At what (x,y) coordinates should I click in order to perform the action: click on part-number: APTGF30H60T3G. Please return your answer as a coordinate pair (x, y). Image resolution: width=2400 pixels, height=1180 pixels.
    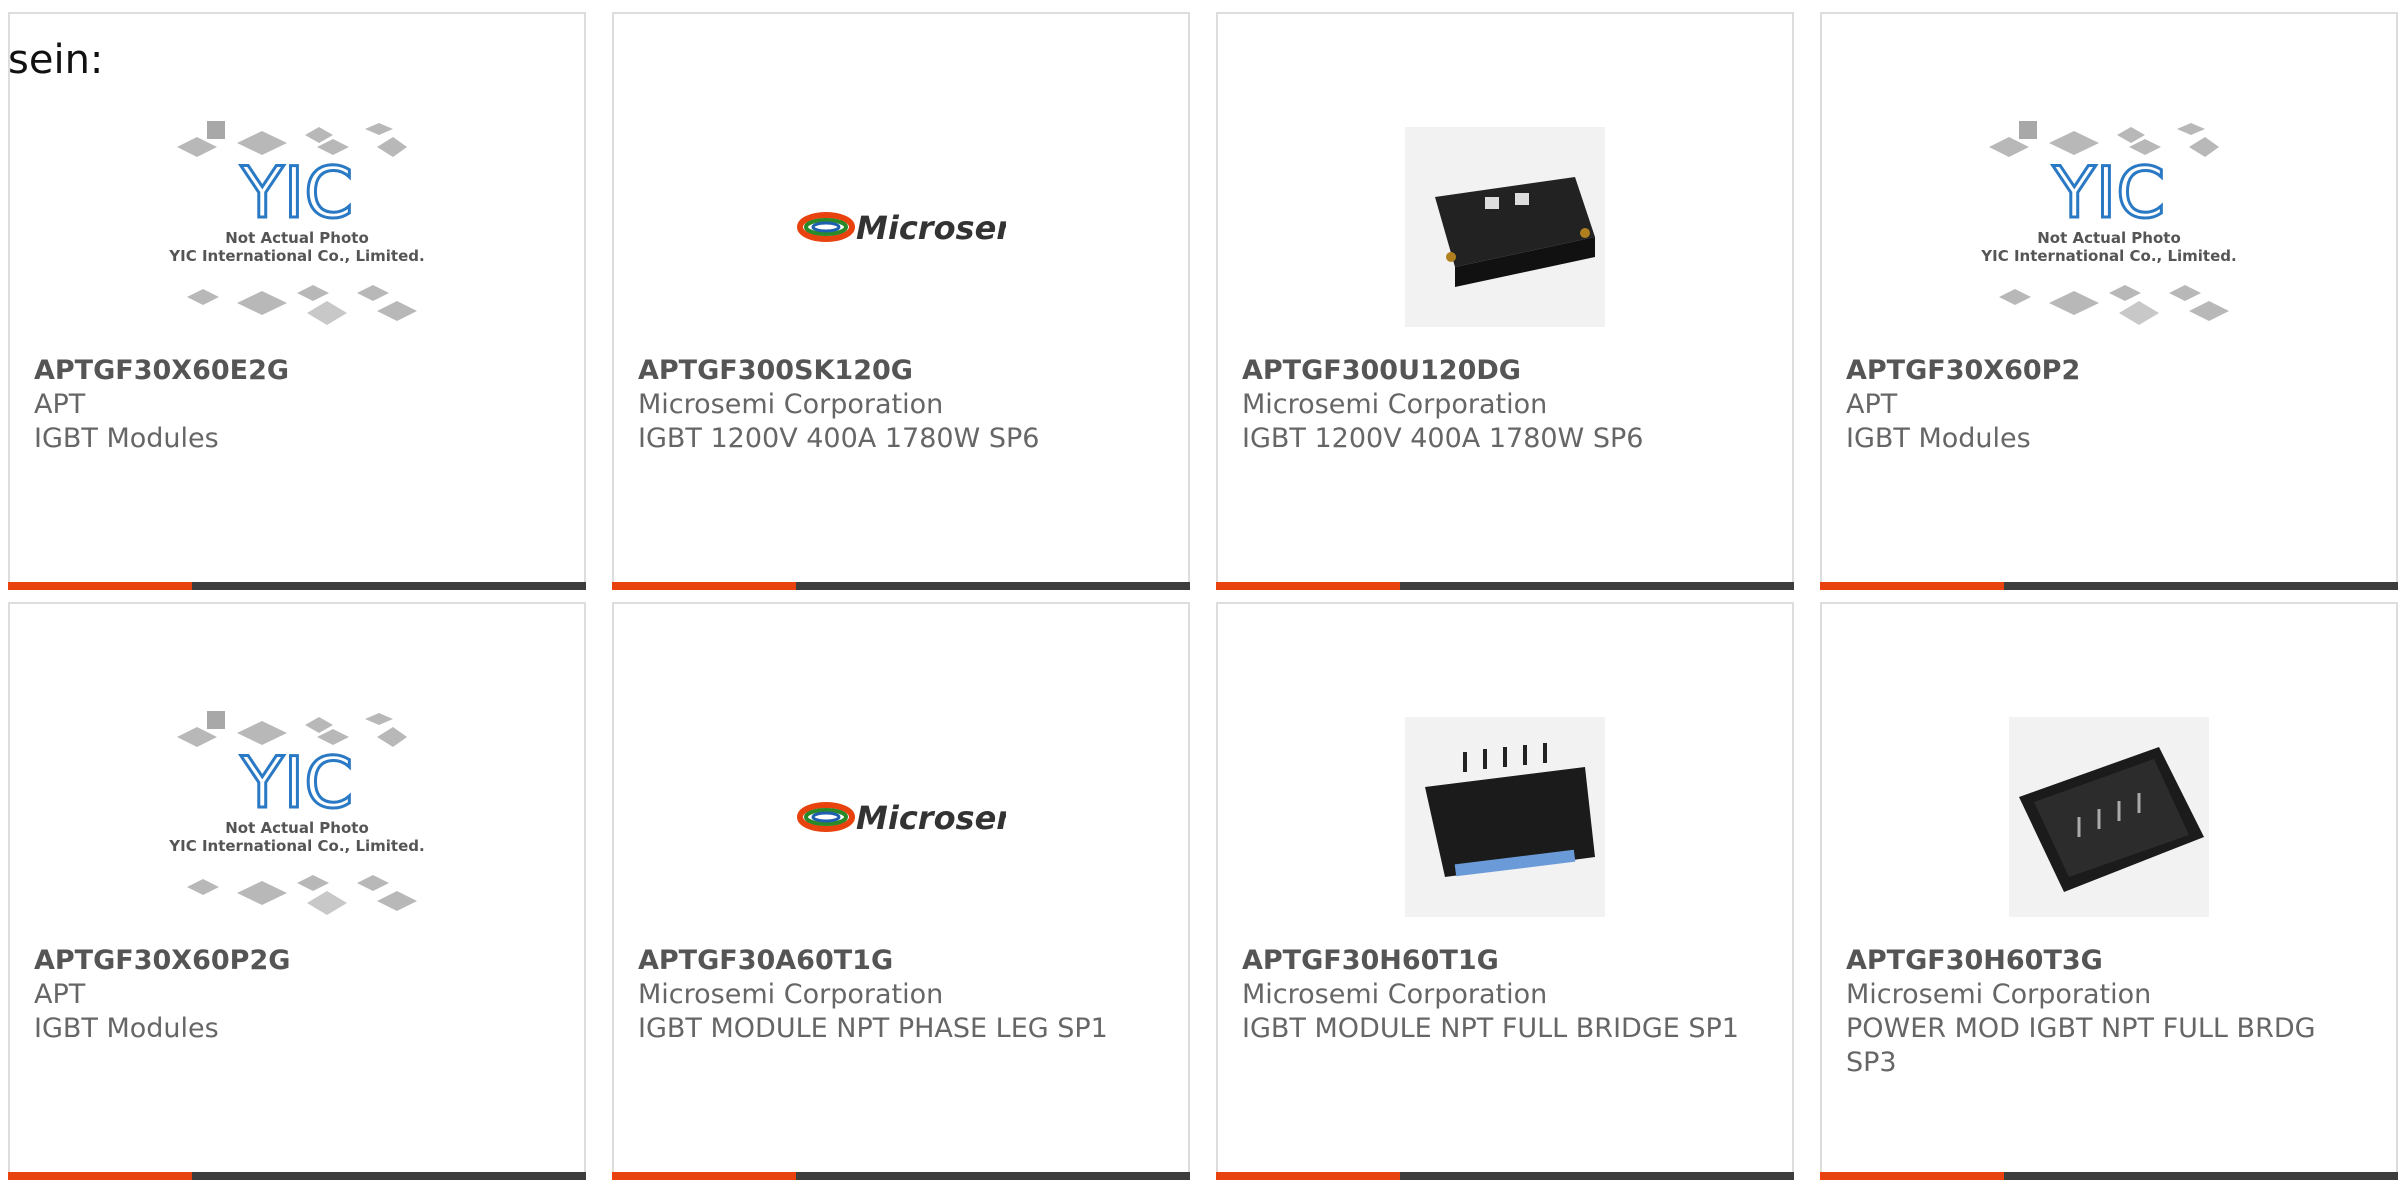
    Looking at the image, I should click on (2109, 961).